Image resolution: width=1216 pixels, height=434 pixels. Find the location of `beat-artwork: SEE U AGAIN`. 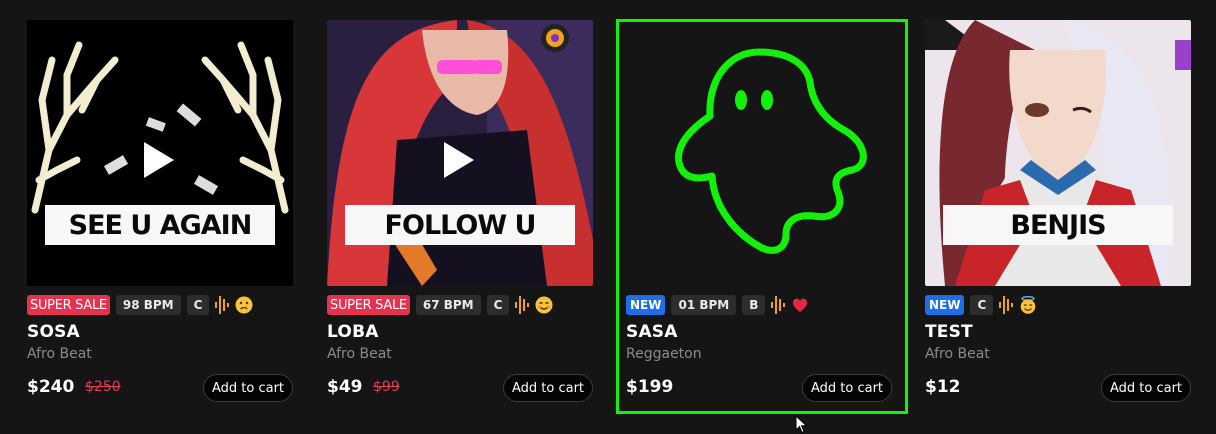

beat-artwork: SEE U AGAIN is located at coordinates (160, 153).